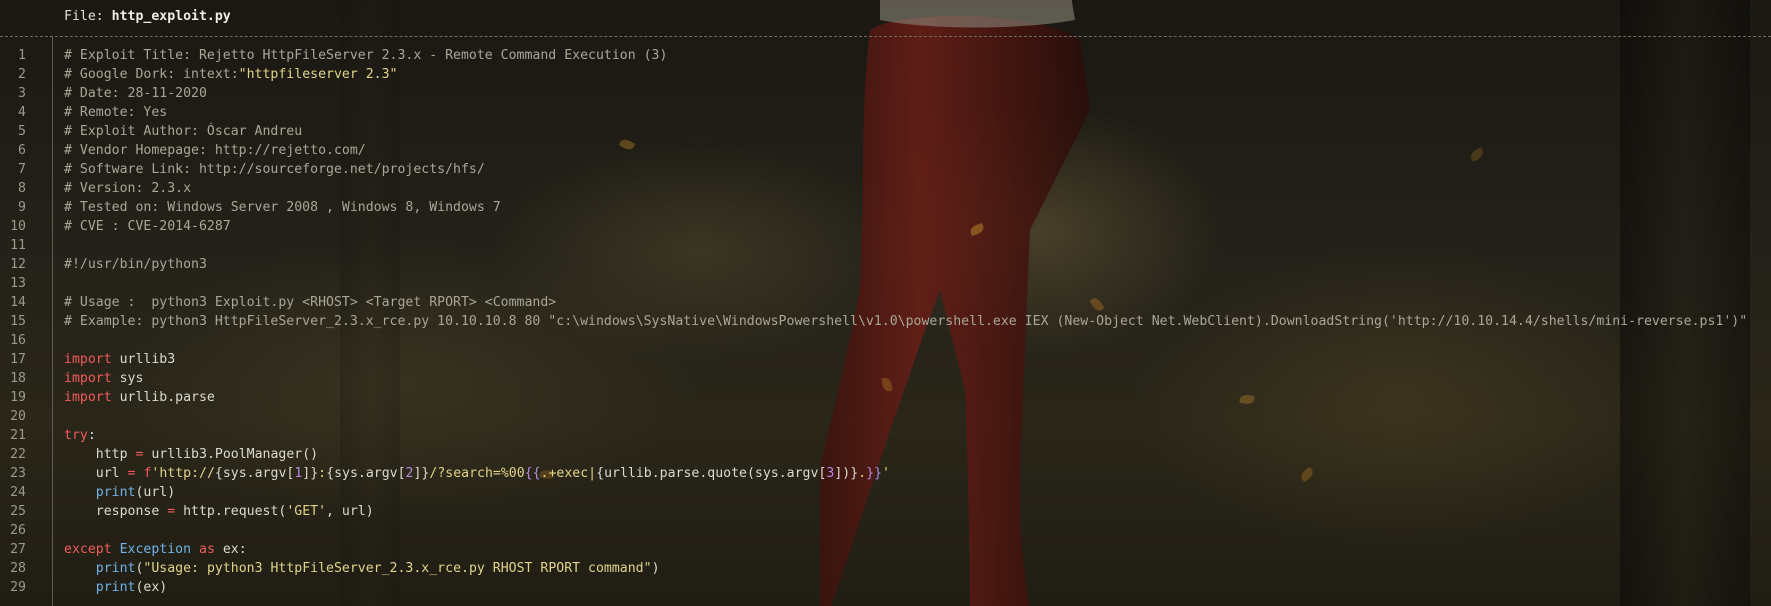  Describe the element at coordinates (885, 397) in the screenshot. I see `code-line: 19 import urllib.parse` at that location.